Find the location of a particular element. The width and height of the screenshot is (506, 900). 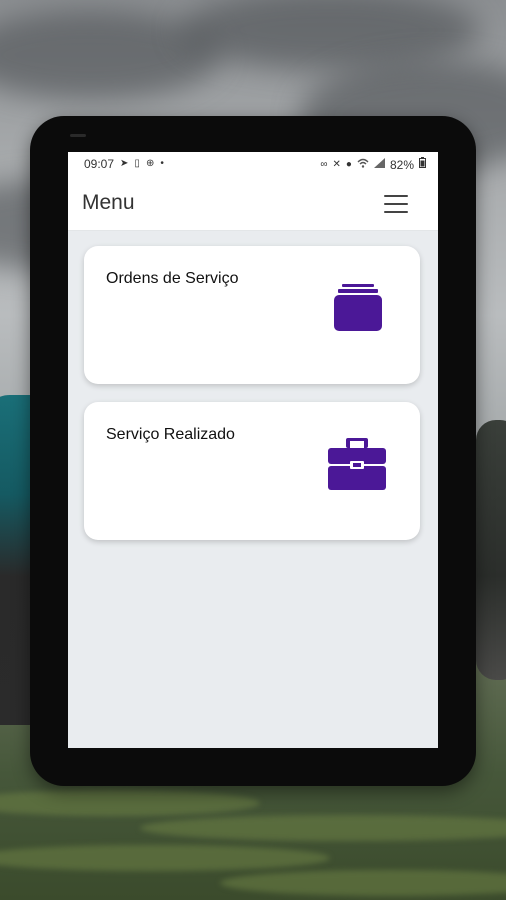

hamburger-menu-icon is located at coordinates (396, 204).